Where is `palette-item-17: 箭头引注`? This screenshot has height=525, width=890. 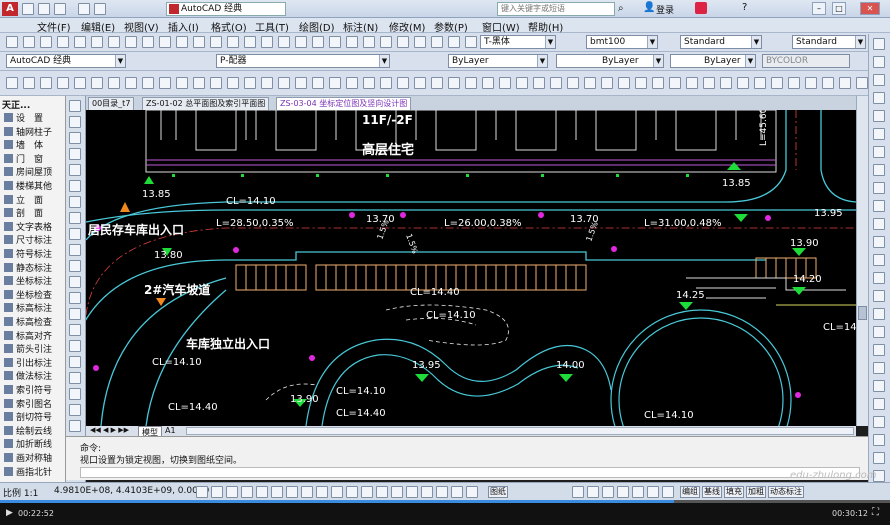
palette-item-17: 箭头引注 is located at coordinates (28, 348).